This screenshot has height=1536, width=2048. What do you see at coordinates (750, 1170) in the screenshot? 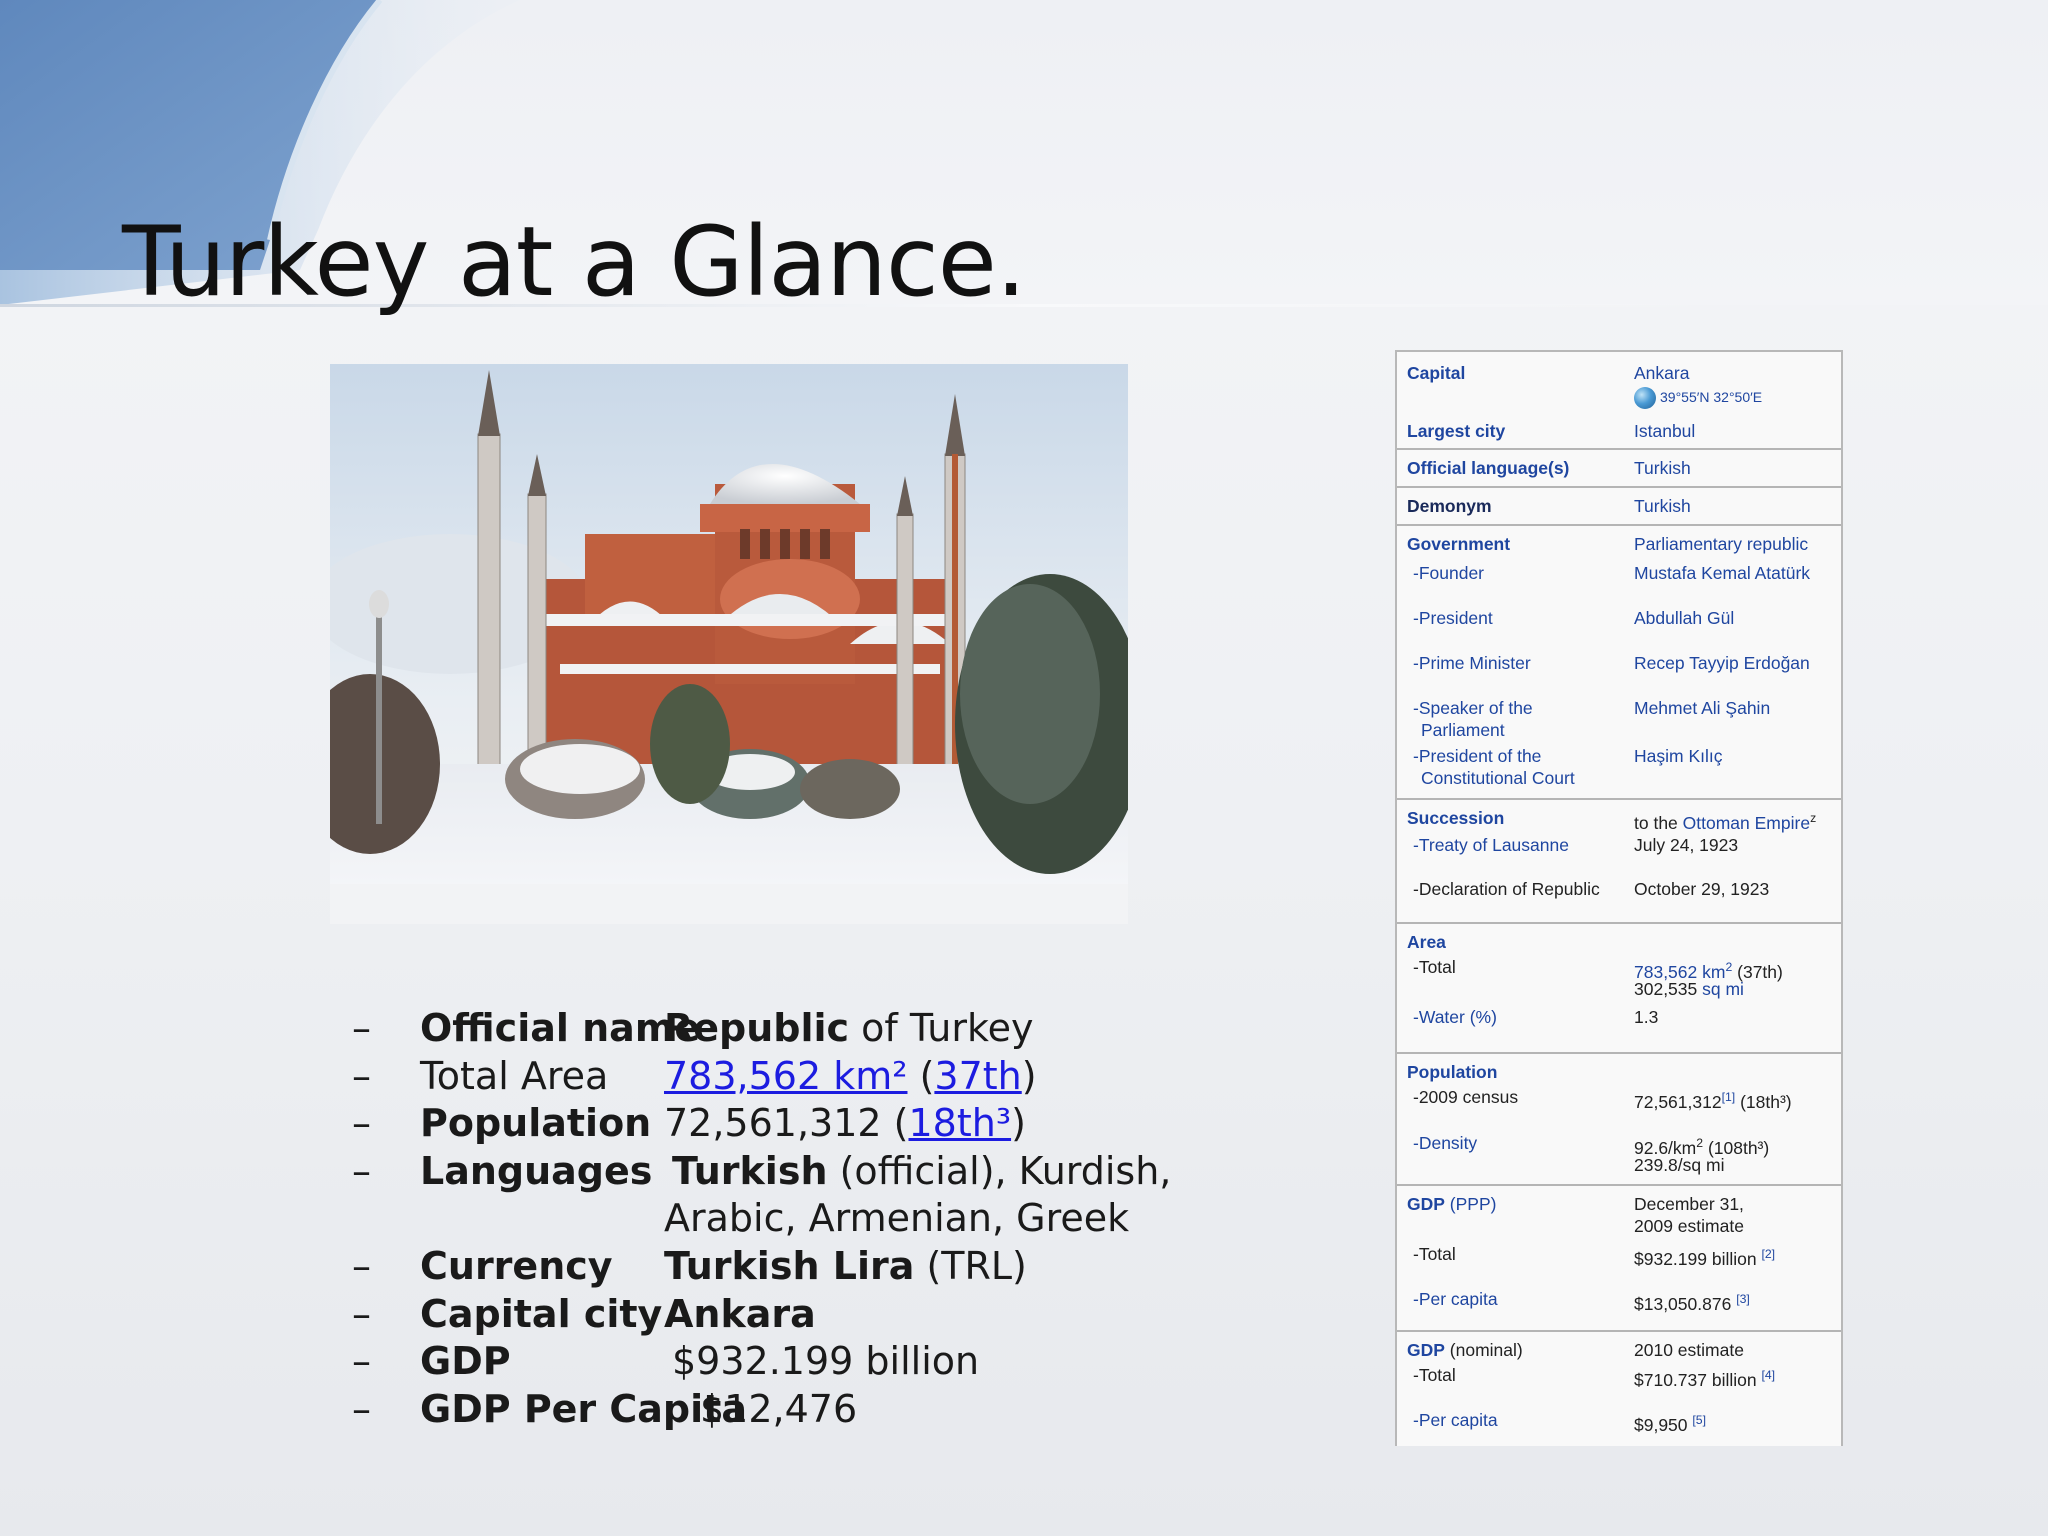
I see `languages-official: Turkish` at bounding box center [750, 1170].